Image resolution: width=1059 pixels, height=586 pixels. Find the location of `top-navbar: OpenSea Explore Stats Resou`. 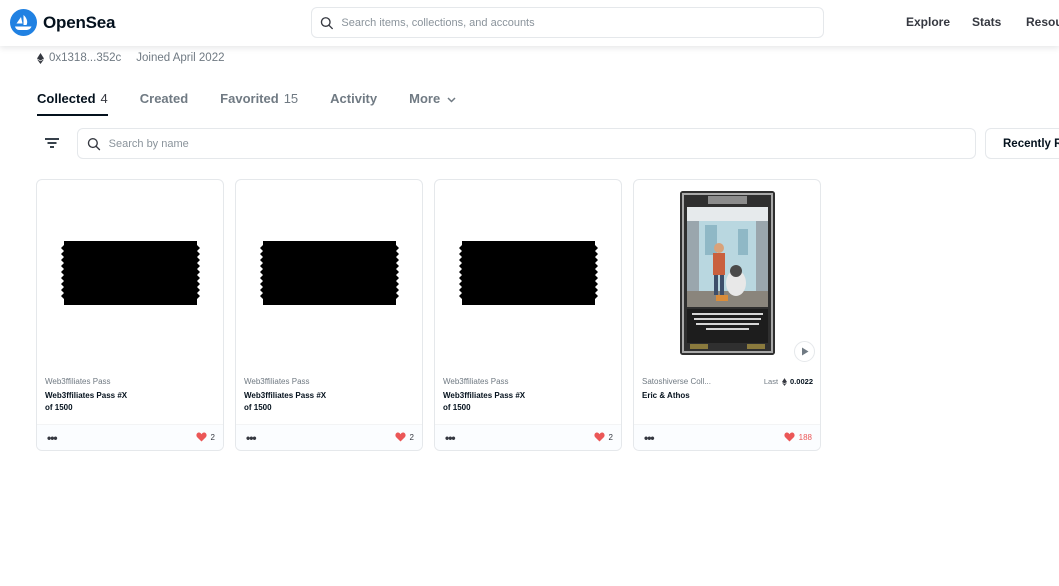

top-navbar: OpenSea Explore Stats Resou is located at coordinates (529, 23).